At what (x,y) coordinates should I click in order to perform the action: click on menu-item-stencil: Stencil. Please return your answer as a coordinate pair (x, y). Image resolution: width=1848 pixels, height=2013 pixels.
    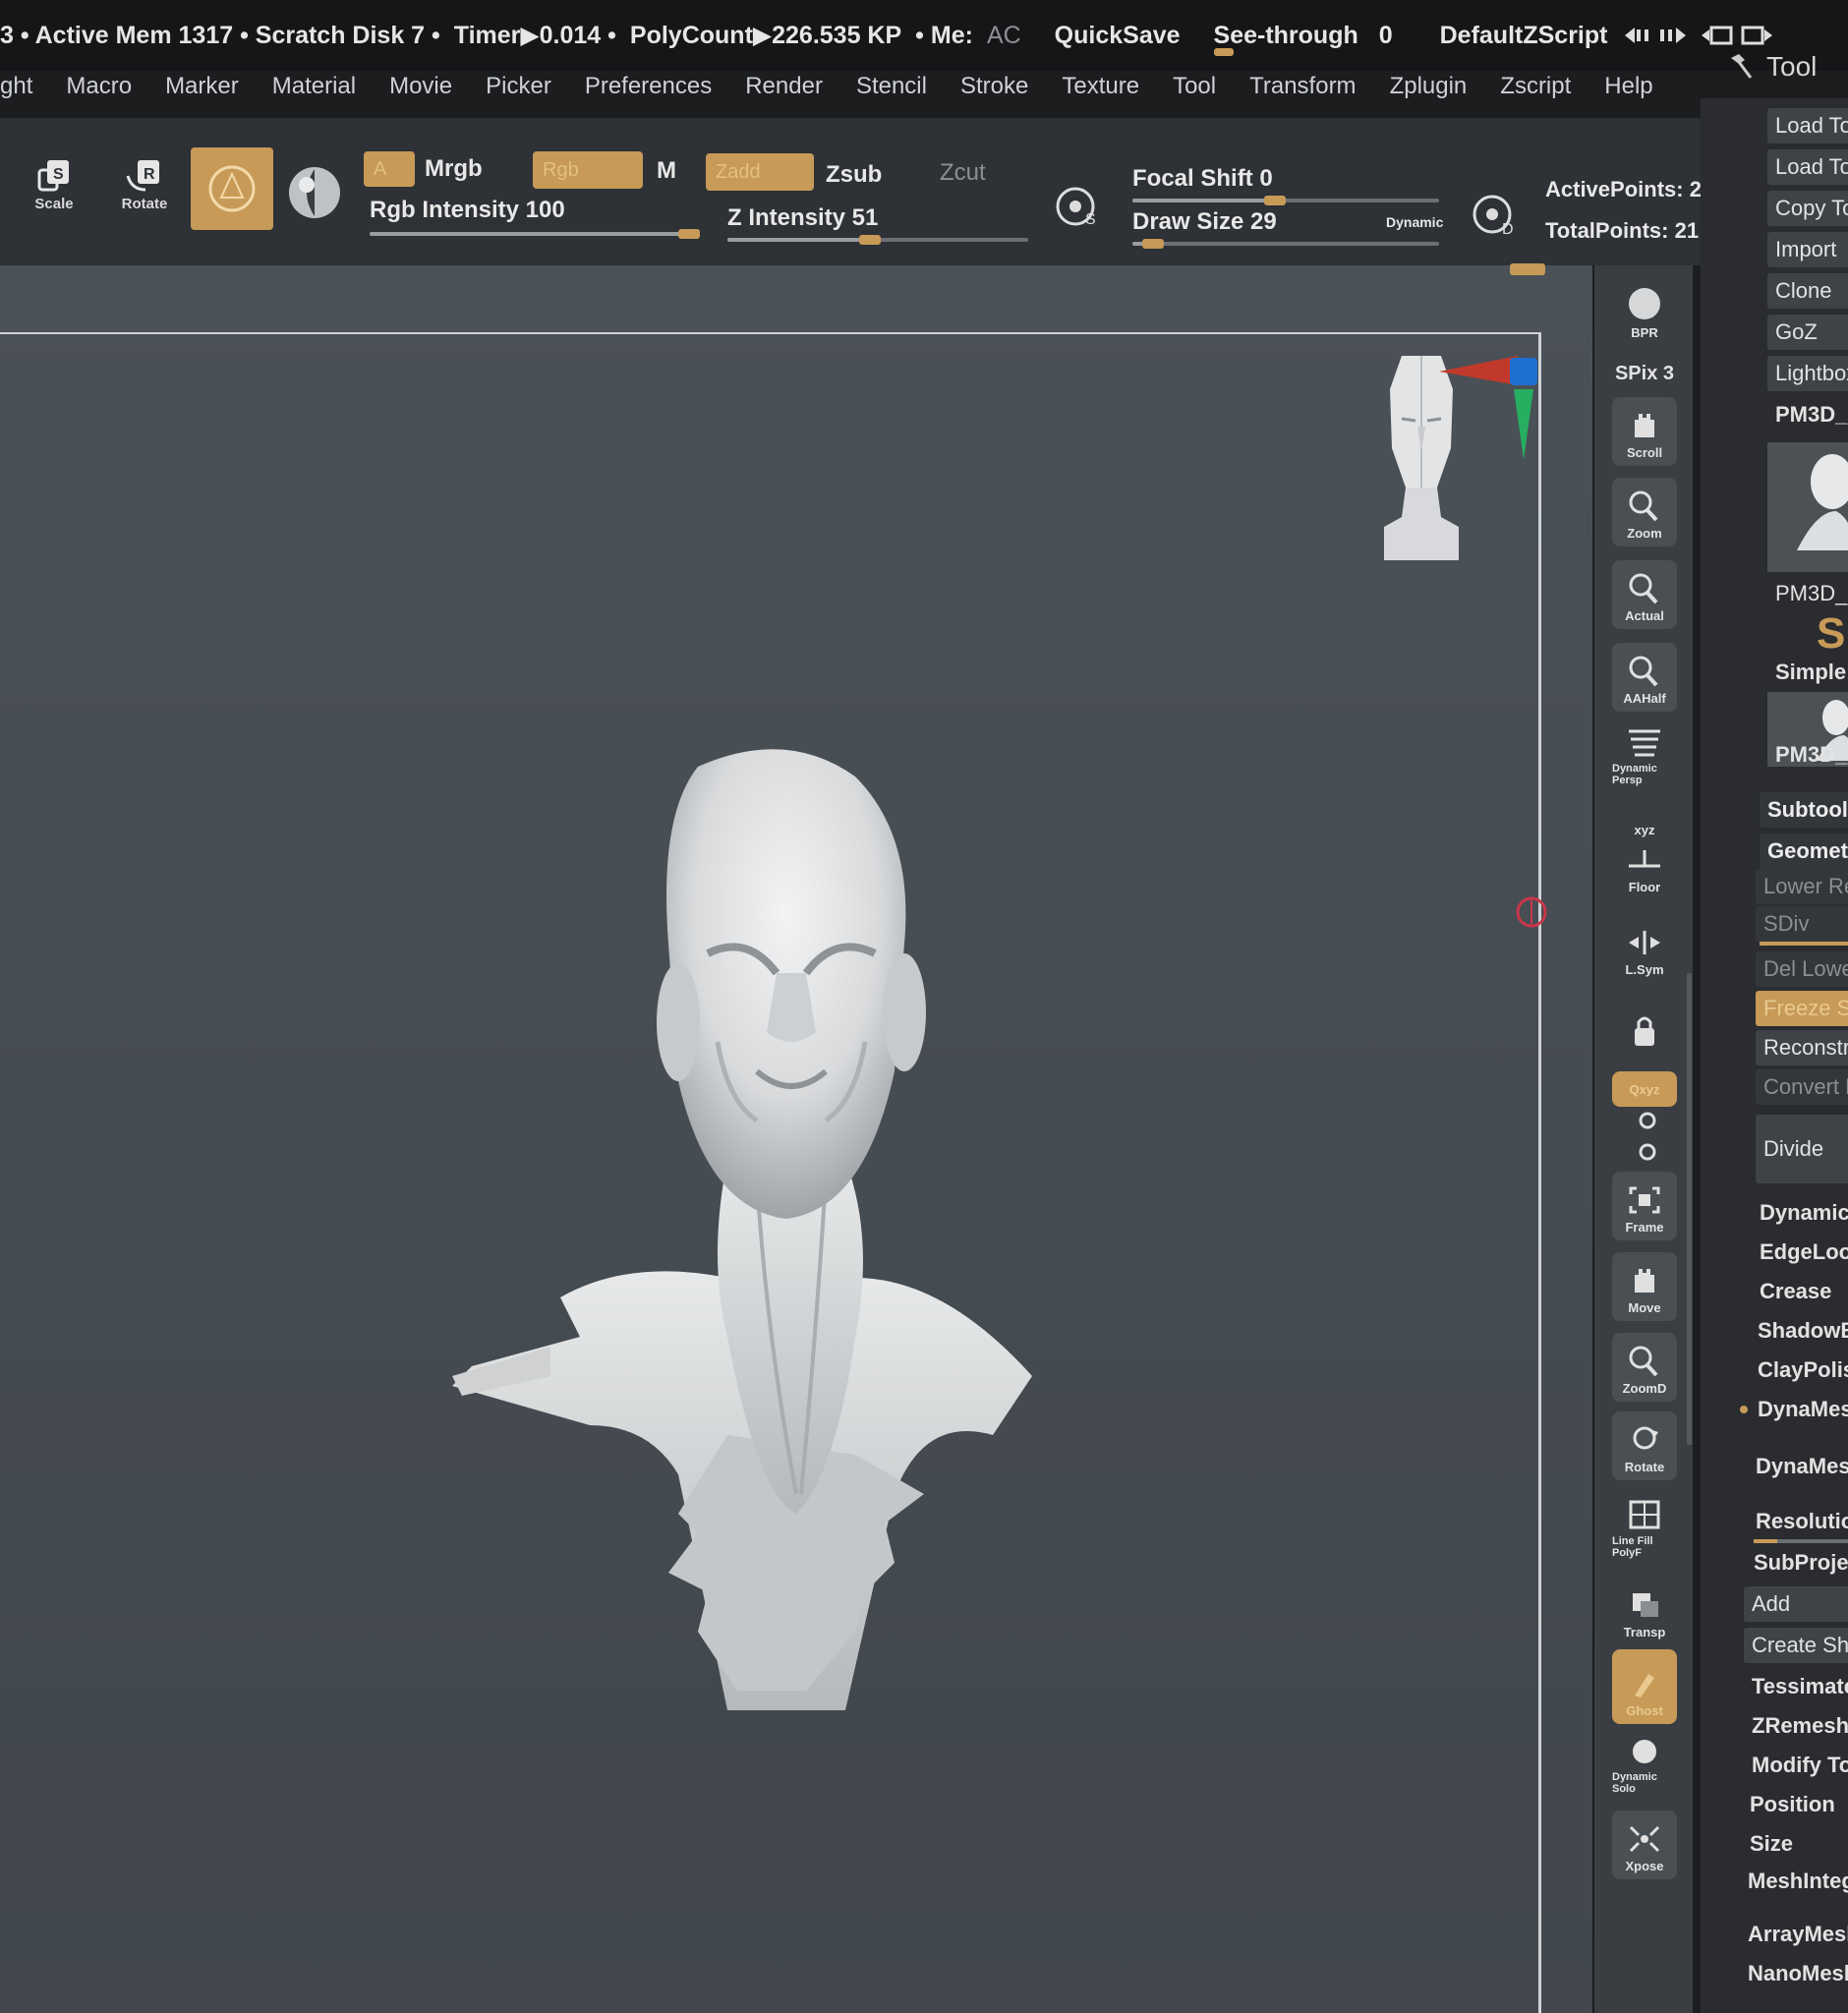
    Looking at the image, I should click on (891, 86).